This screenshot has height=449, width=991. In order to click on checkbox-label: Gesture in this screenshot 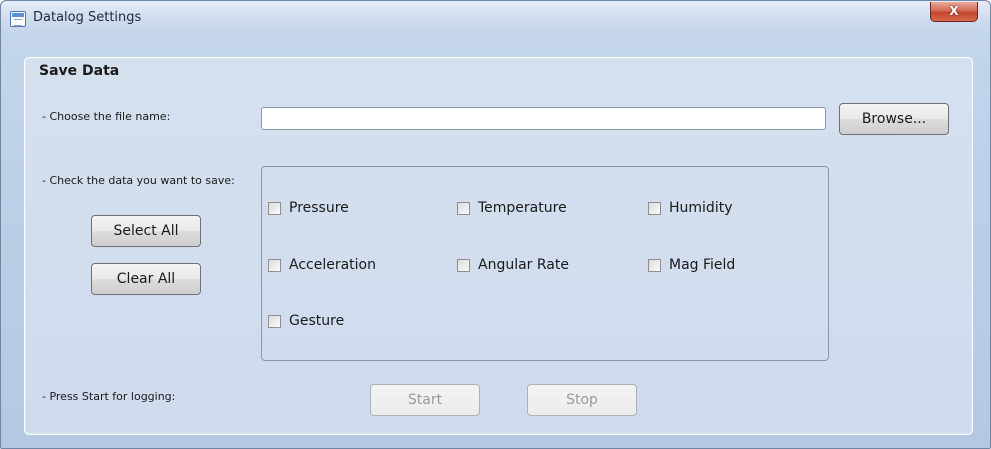, I will do `click(317, 321)`.